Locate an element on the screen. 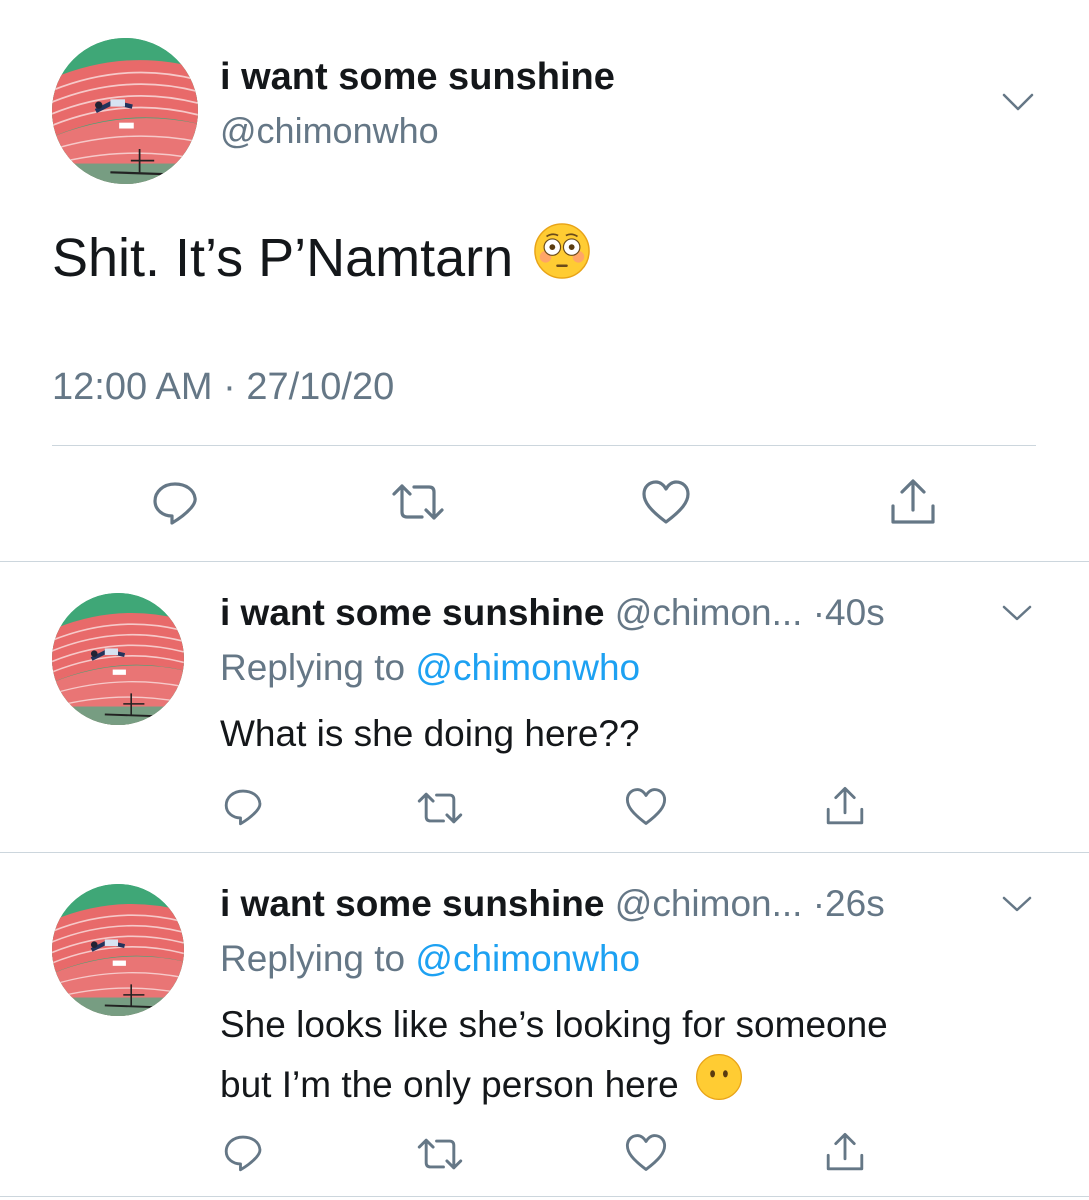  reply-text: What is she doing here?? is located at coordinates (430, 734).